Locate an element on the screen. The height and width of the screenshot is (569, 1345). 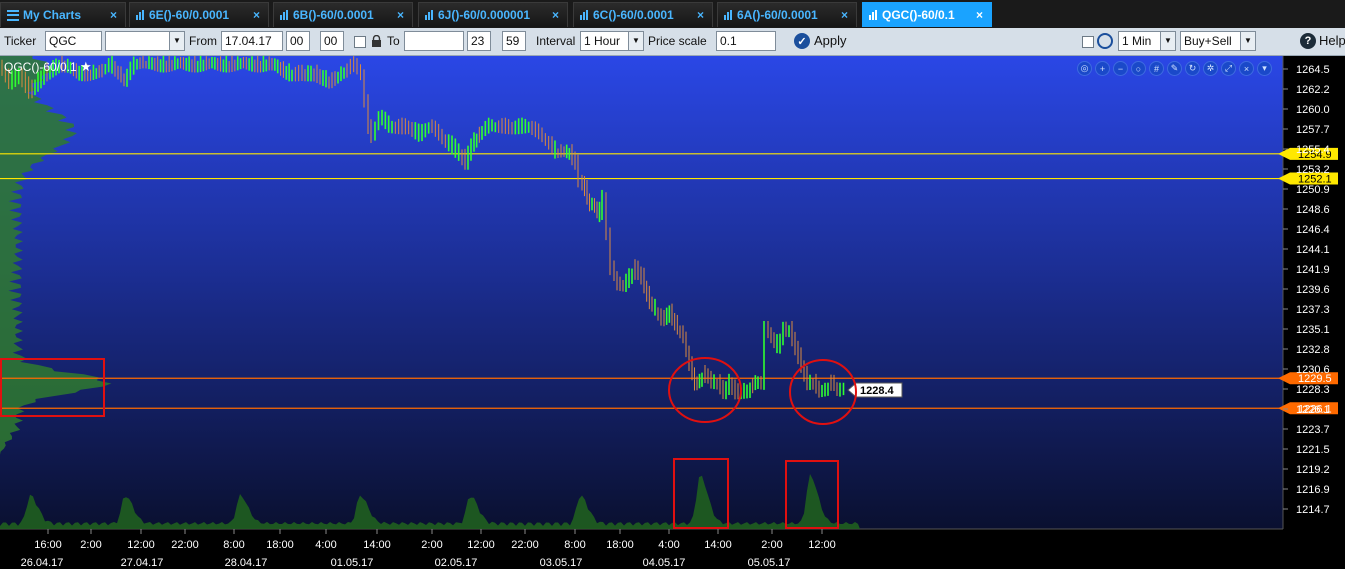
price-tick-label: 1241.9 is located at coordinates (1313, 270).